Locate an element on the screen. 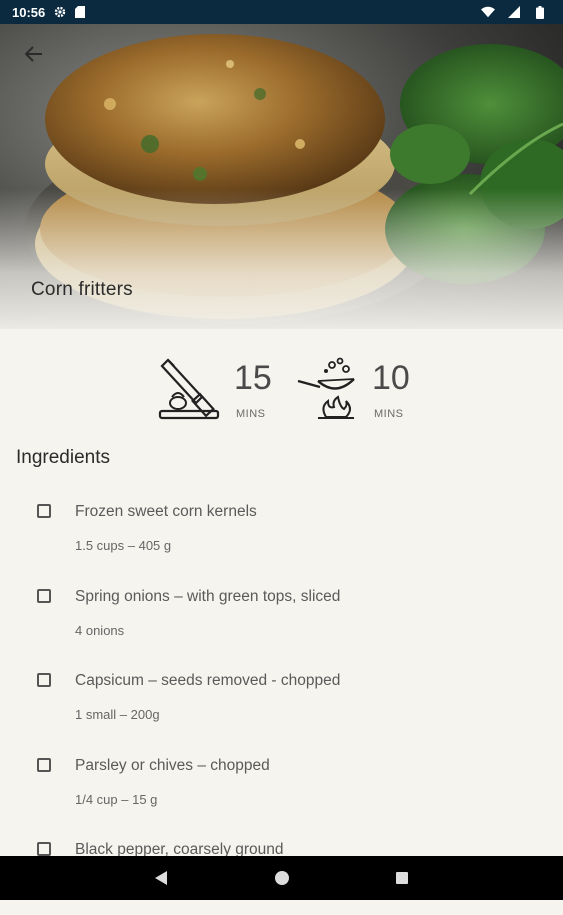 This screenshot has width=563, height=915. ingredient-quantity: 1/4 cup – 15 g is located at coordinates (116, 799).